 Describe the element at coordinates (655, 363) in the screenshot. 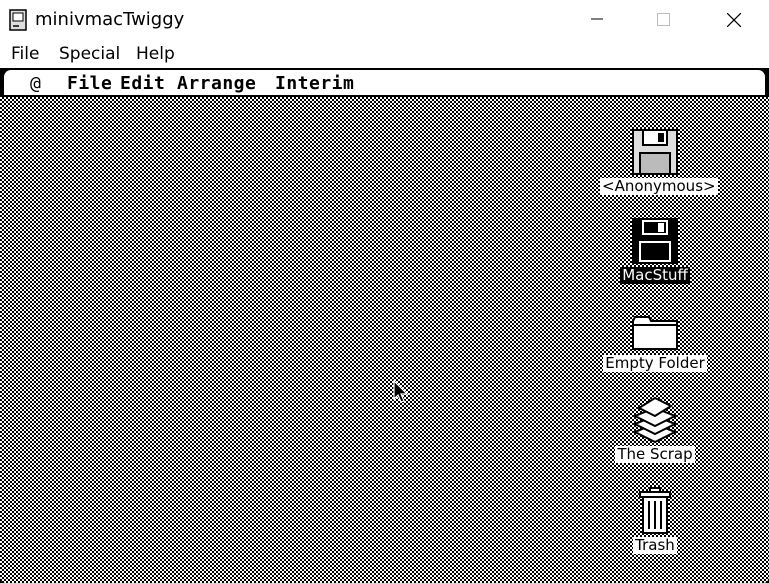

I see `desktop-icon-label: Empty Folder` at that location.